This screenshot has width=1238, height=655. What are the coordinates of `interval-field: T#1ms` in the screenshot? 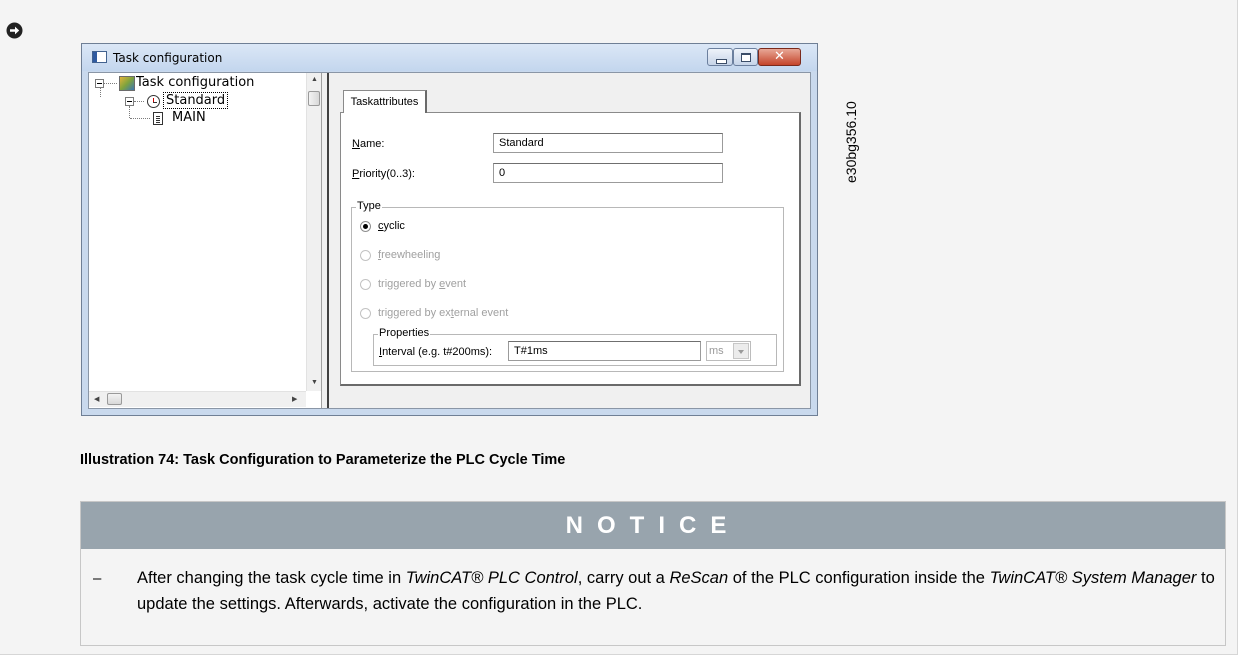 It's located at (604, 351).